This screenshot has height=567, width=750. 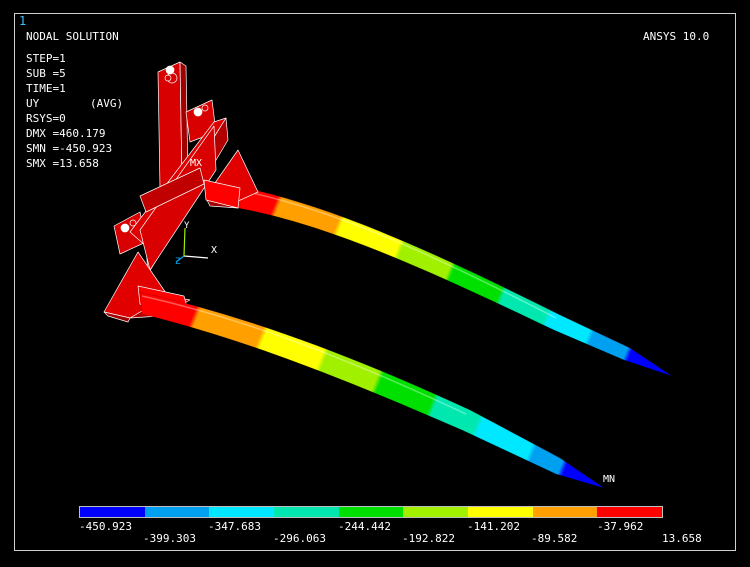 What do you see at coordinates (609, 479) in the screenshot?
I see `min-marker: MN` at bounding box center [609, 479].